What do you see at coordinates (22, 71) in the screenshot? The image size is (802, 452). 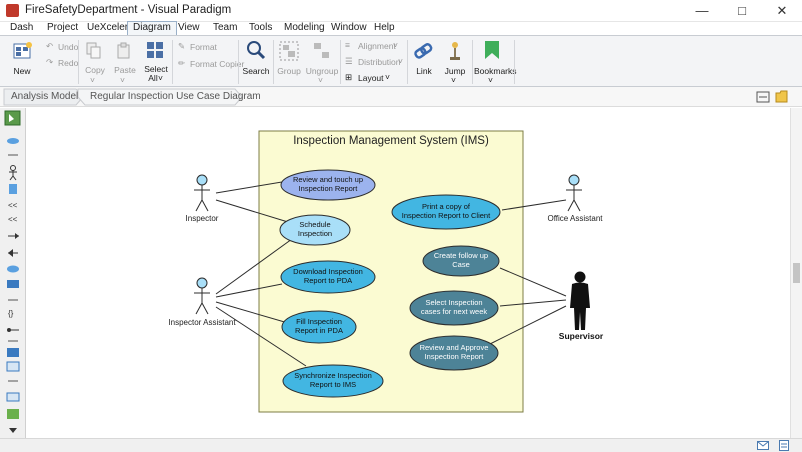 I see `new-button: New` at bounding box center [22, 71].